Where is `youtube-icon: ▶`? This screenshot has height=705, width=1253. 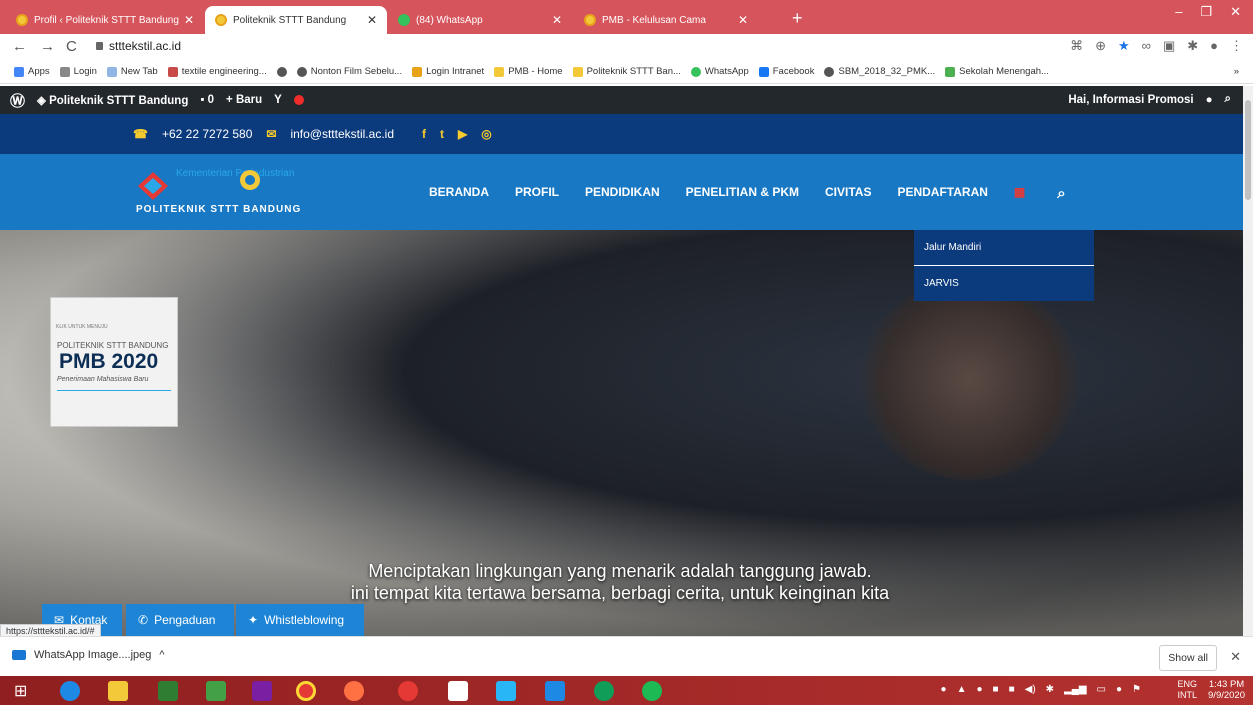 youtube-icon: ▶ is located at coordinates (462, 134).